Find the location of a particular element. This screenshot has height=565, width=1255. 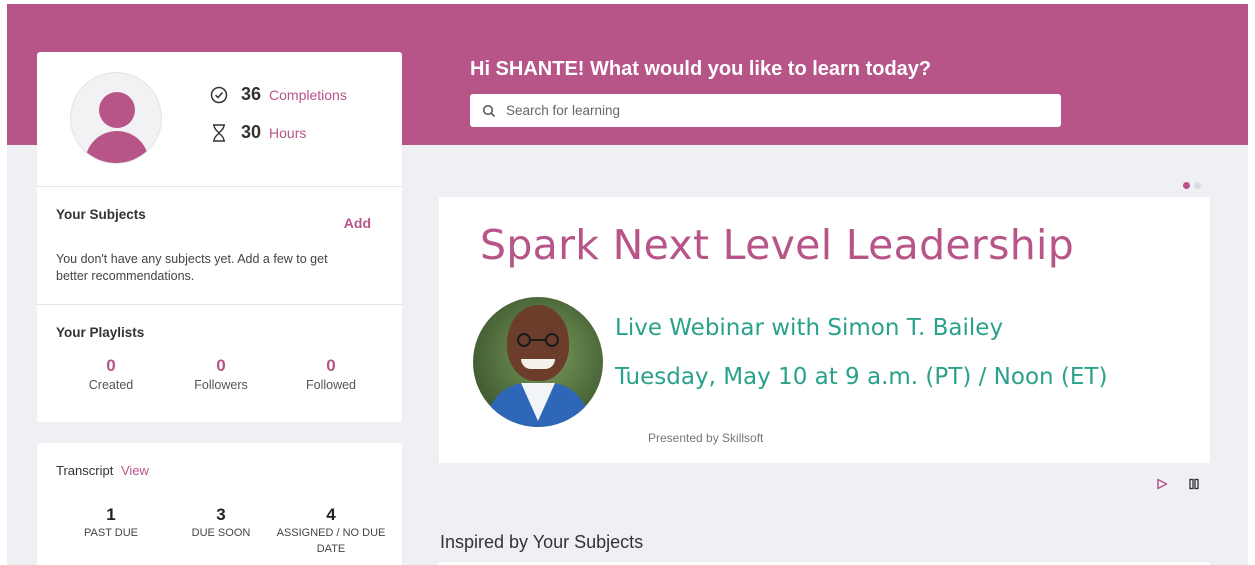

playlists-created-count: 0 is located at coordinates (111, 365).